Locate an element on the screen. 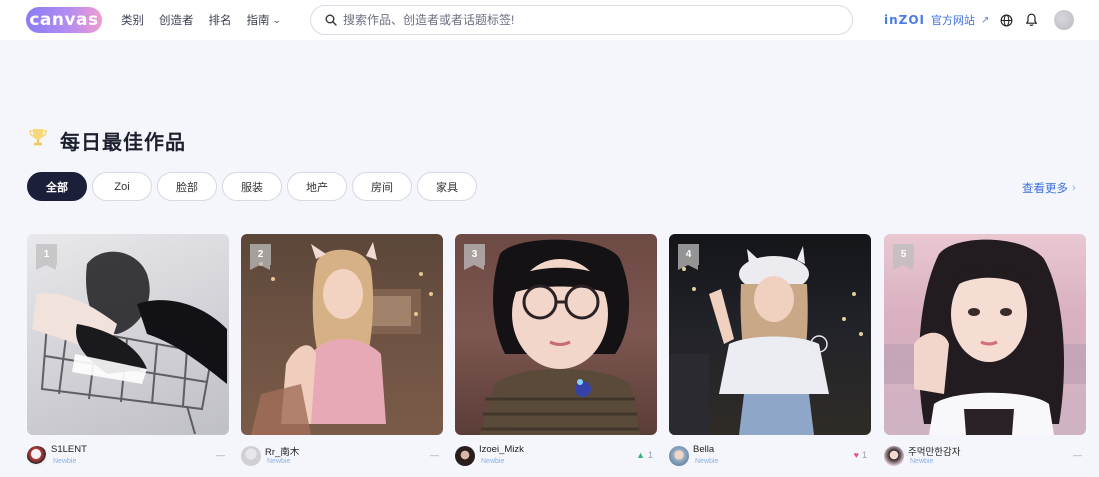  card-thumbnail: 2 is located at coordinates (342, 334).